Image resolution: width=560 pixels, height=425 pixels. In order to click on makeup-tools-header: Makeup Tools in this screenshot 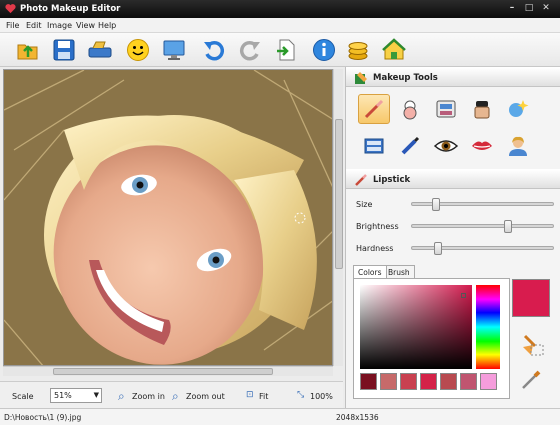, I will do `click(453, 77)`.